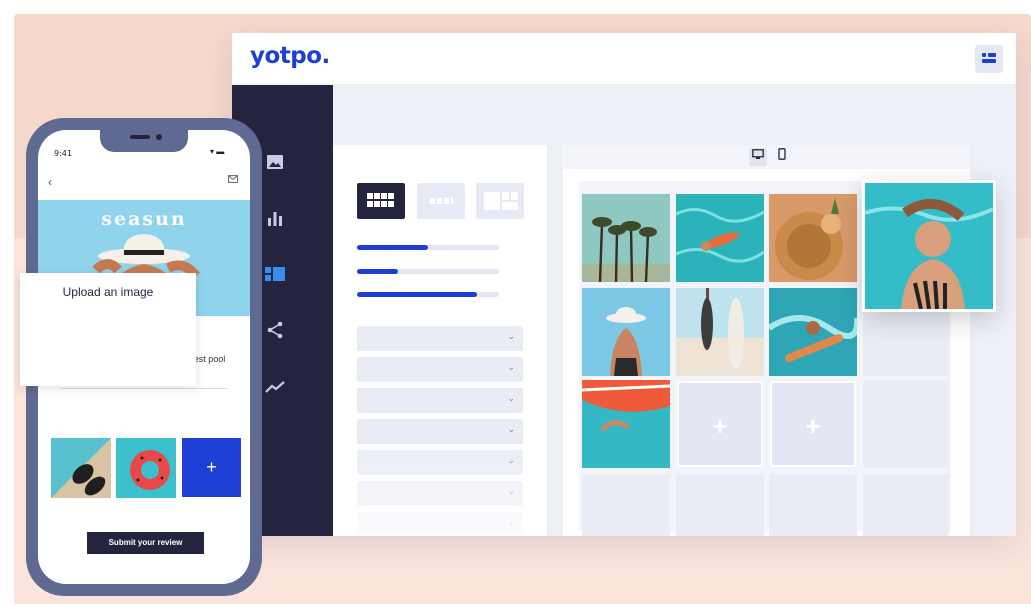 The height and width of the screenshot is (605, 1031). I want to click on speaker, so click(140, 137).